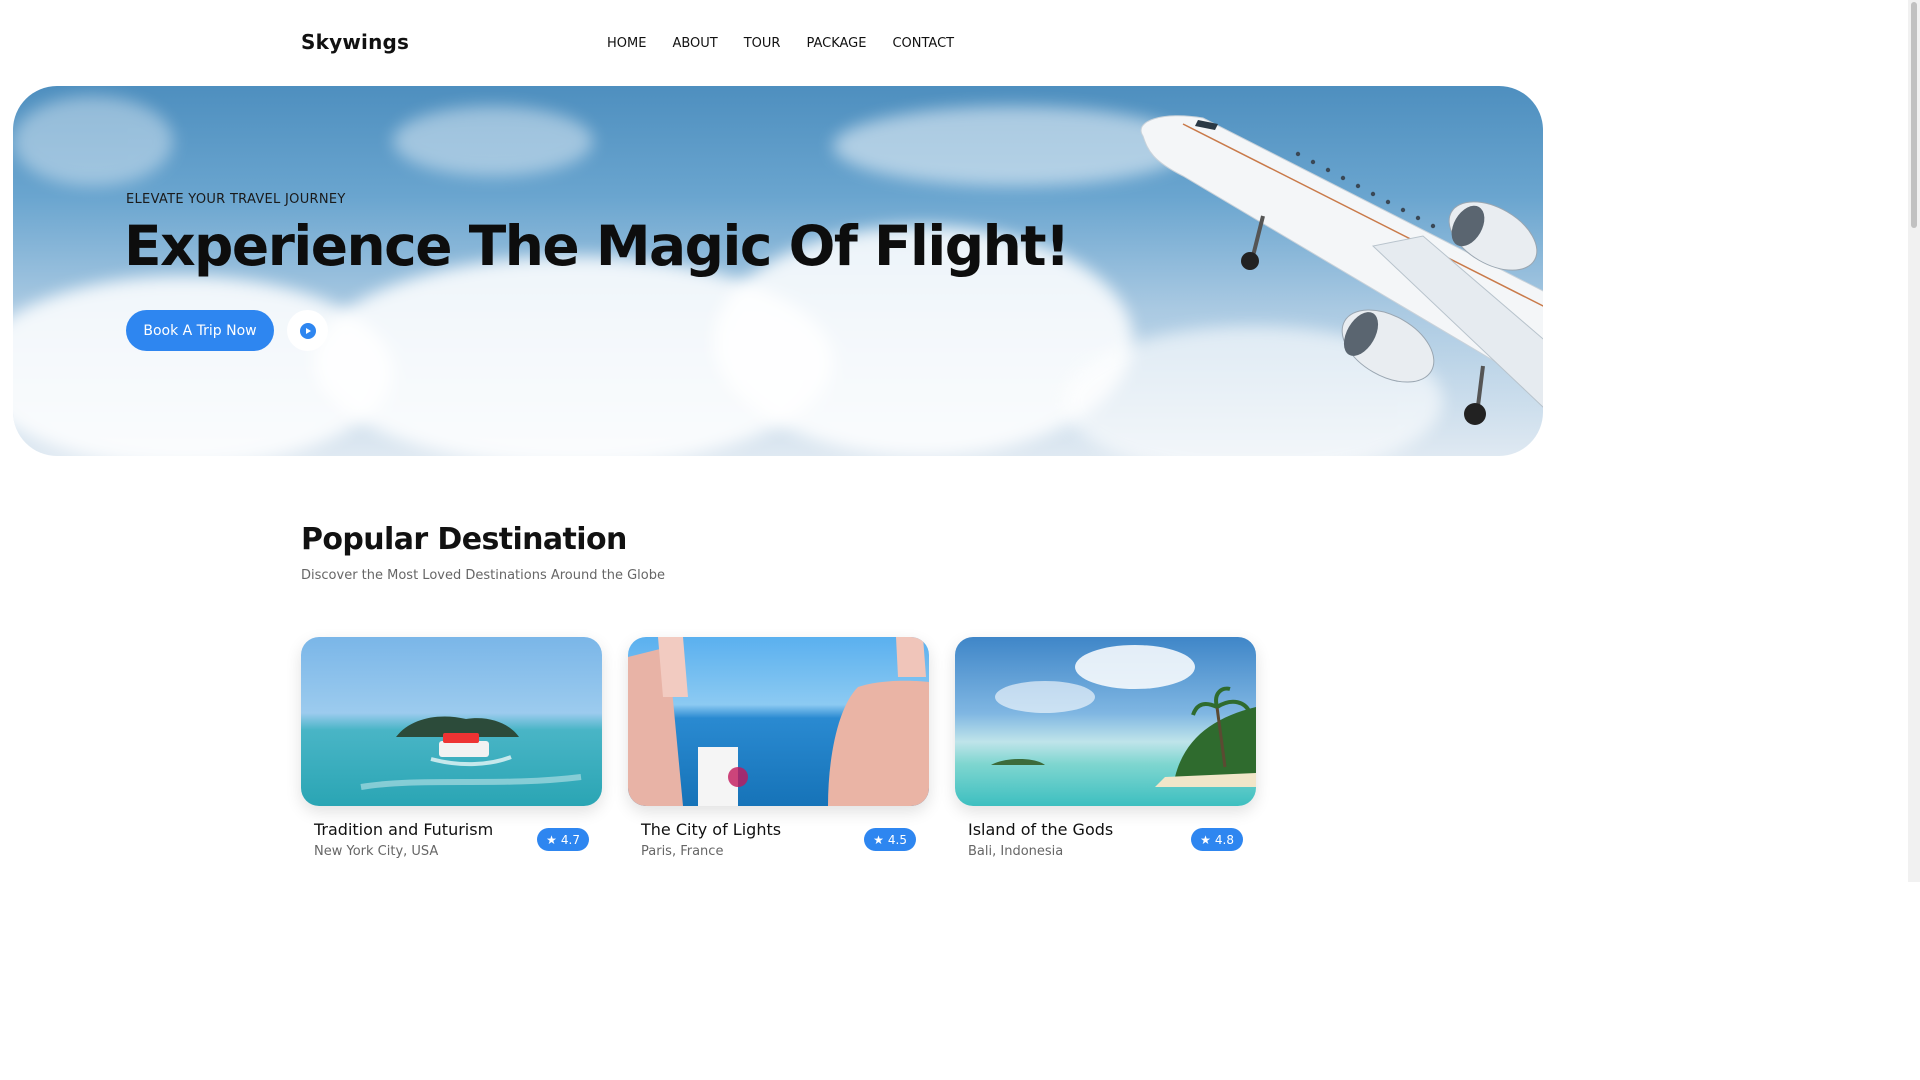 The width and height of the screenshot is (1920, 1080). I want to click on nav-contact: CONTACT, so click(923, 43).